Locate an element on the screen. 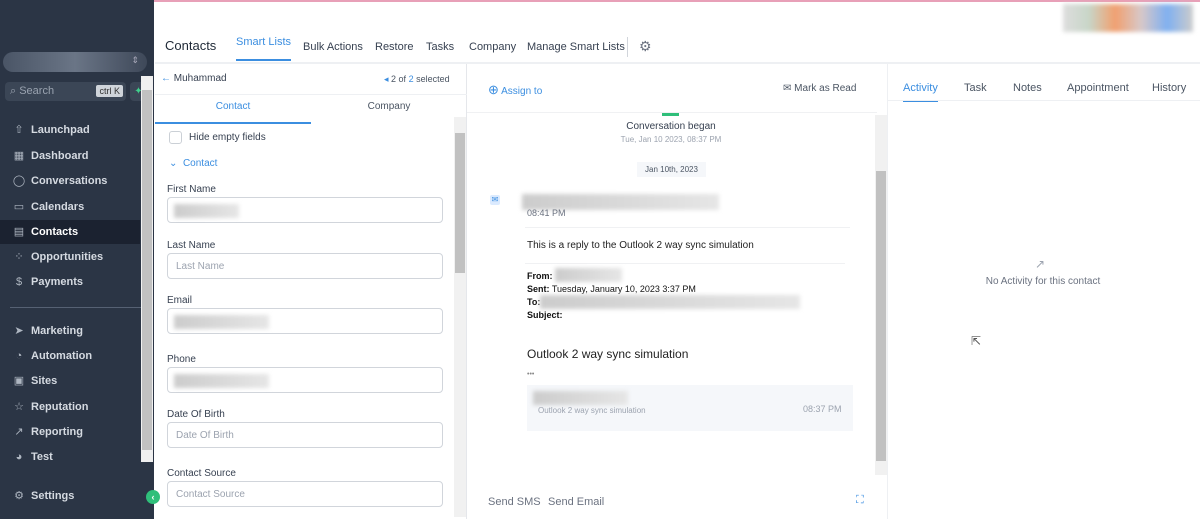  tab-company: Company is located at coordinates (492, 47).